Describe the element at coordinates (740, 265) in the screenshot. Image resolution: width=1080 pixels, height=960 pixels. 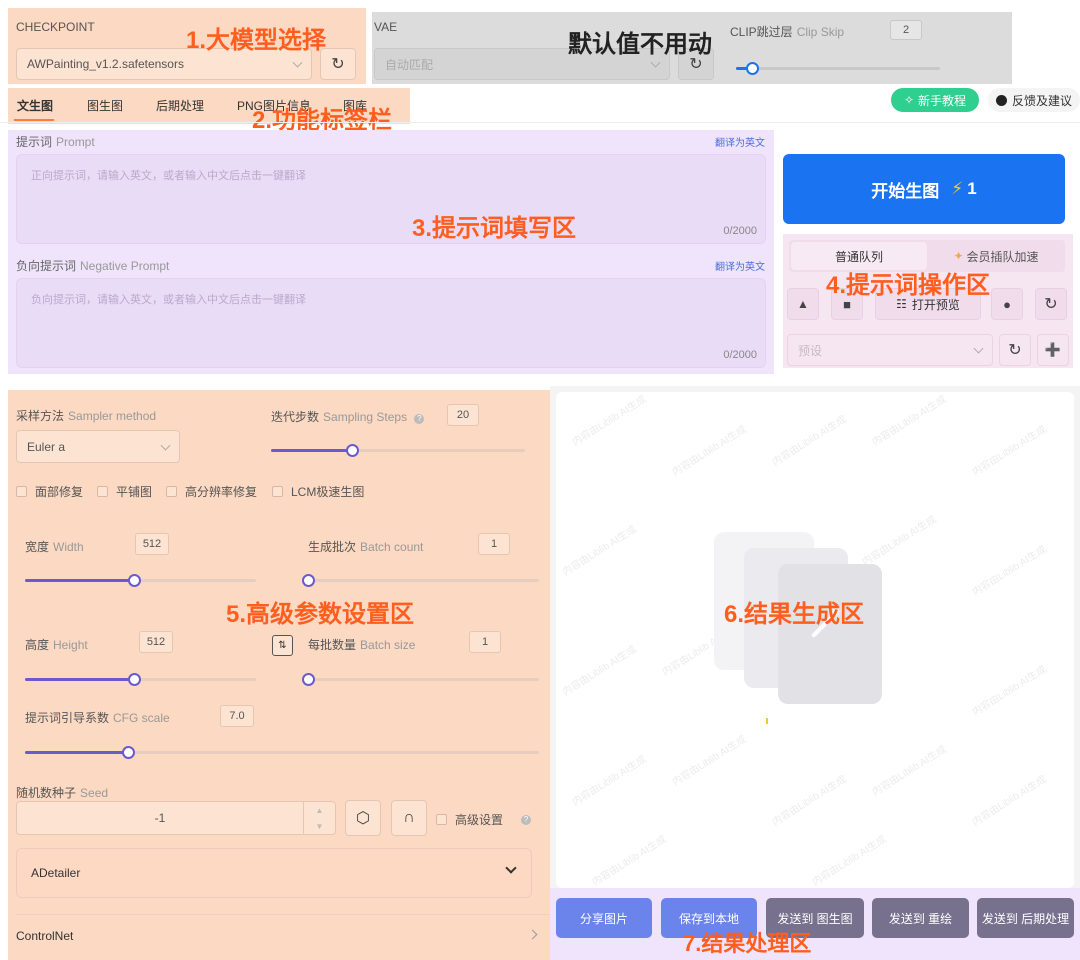
I see `negative-translate-link: 翻译为英文` at that location.